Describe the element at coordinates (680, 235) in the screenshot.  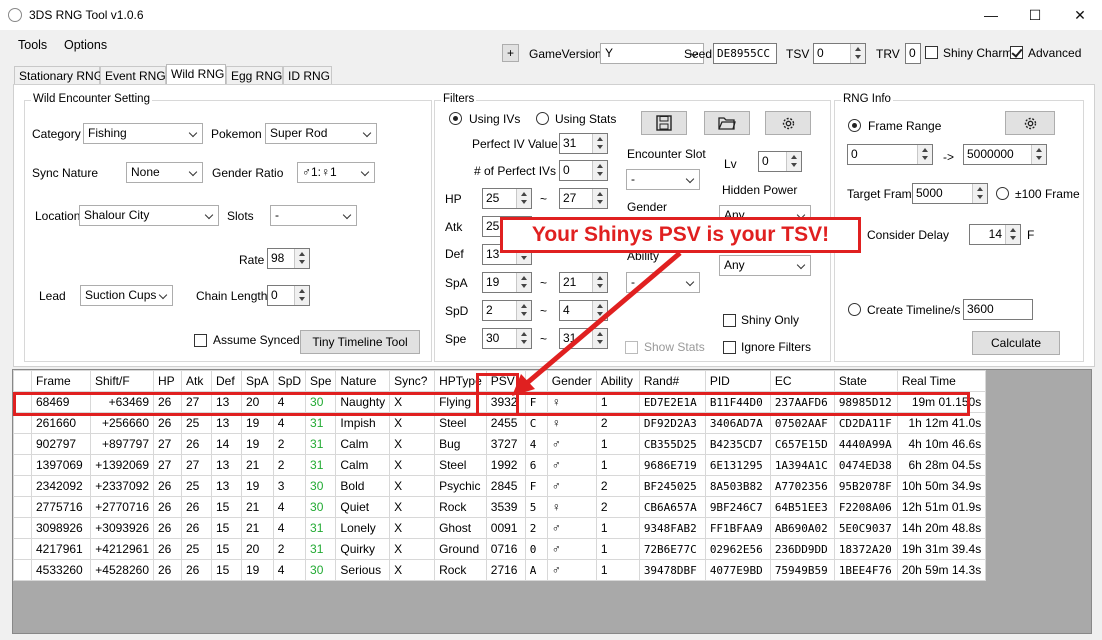
I see `annotation-callout: Your Shinys PSV is your TSV!` at that location.